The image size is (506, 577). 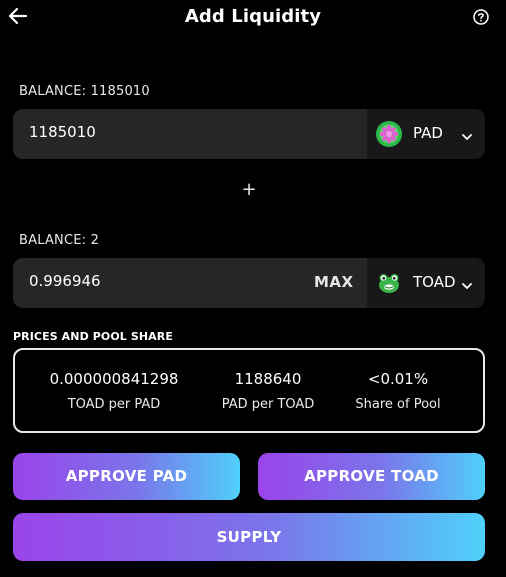 I want to click on pool-price-toad-per-pad: 0.000000841298 TOAD per PAD, so click(x=114, y=390).